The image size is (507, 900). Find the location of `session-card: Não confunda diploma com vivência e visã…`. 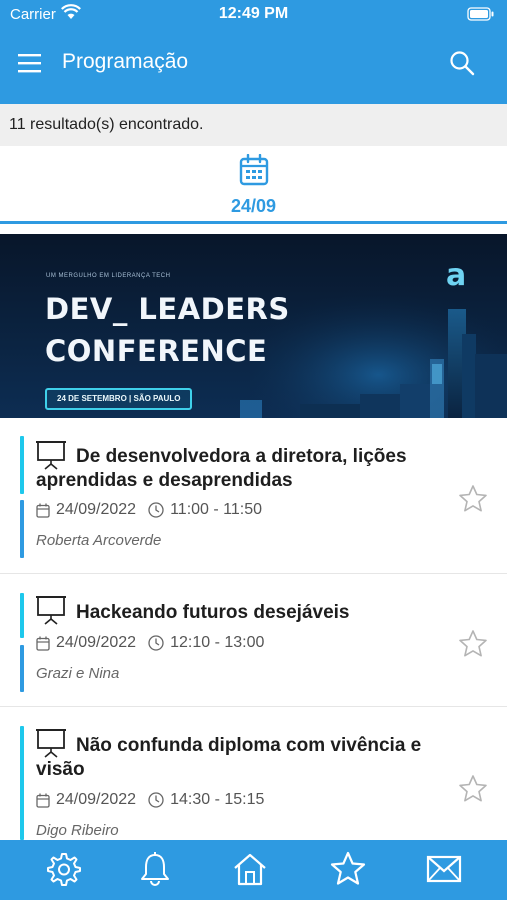

session-card: Não confunda diploma com vivência e visã… is located at coordinates (253, 774).